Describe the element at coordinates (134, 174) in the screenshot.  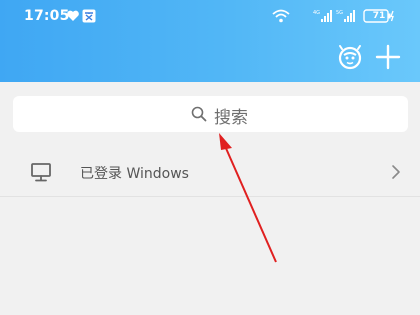
I see `logged-in-windows-label: 已登录 Windows` at that location.